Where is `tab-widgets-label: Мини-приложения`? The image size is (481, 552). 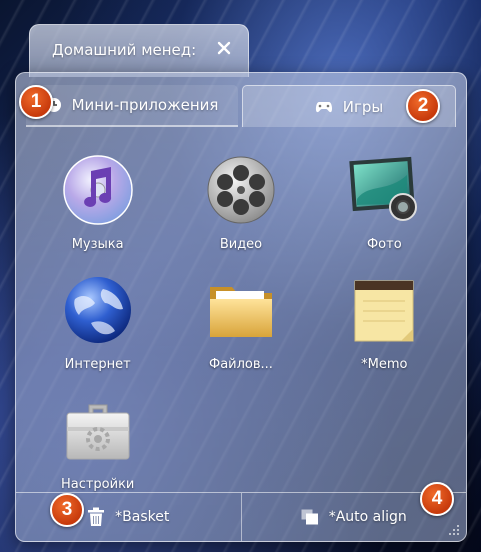 tab-widgets-label: Мини-приложения is located at coordinates (145, 105).